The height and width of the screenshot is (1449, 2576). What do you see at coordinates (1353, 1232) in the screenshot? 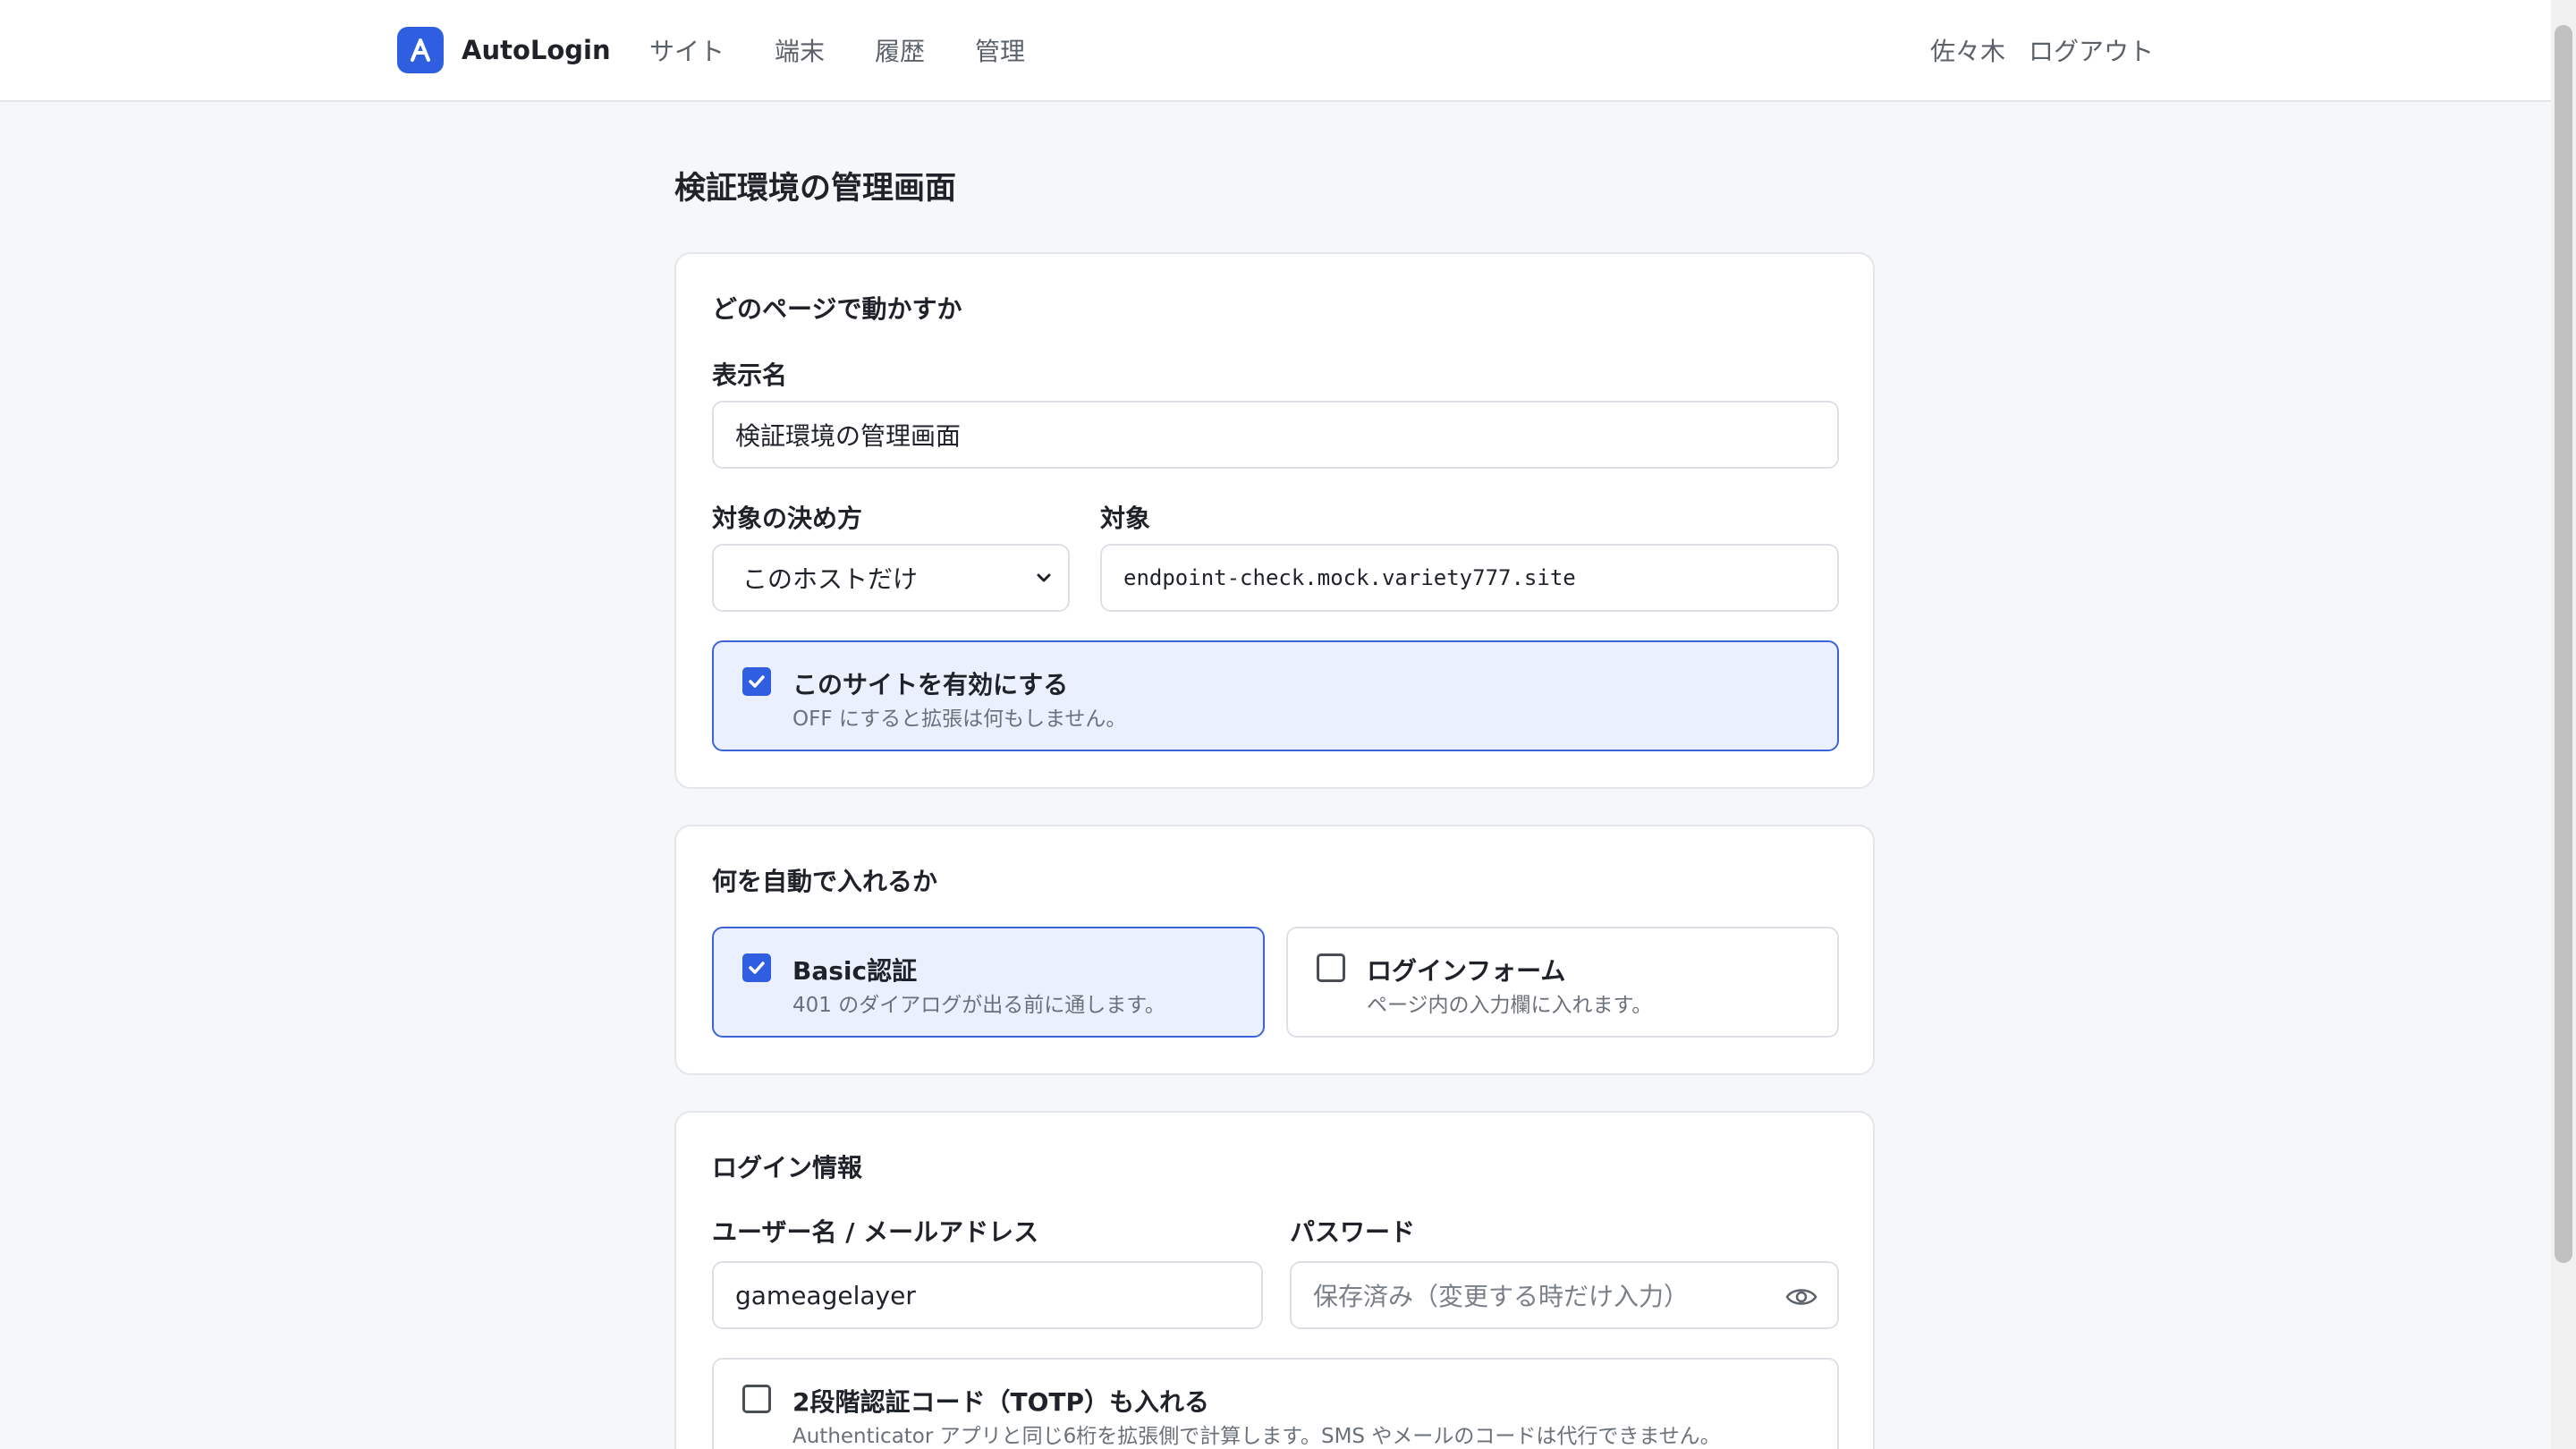
I see `password-label: パスワード` at bounding box center [1353, 1232].